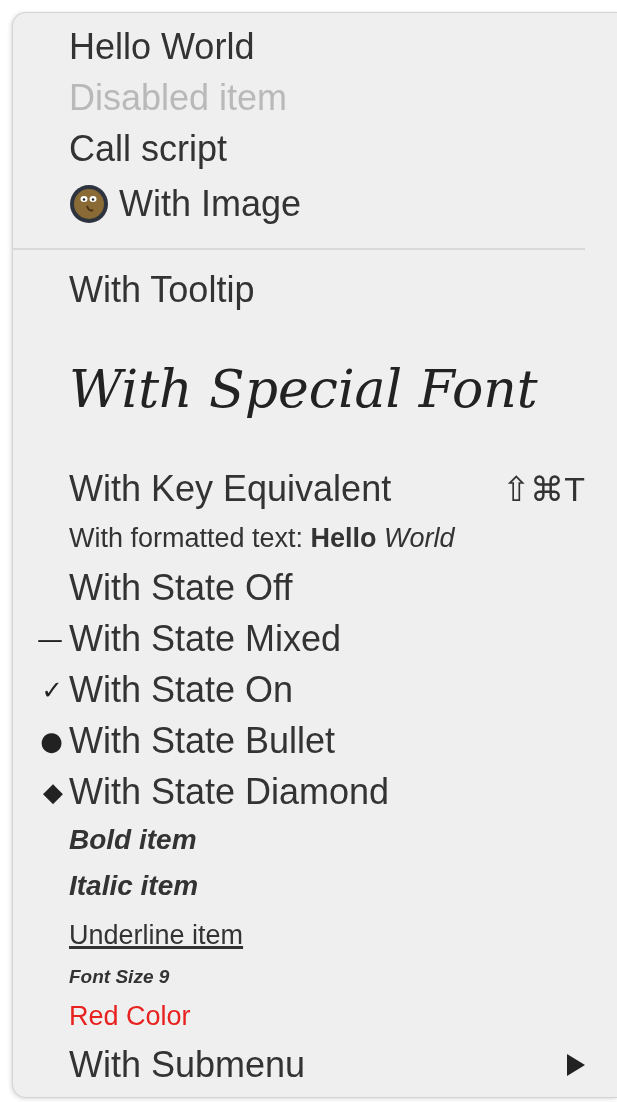 This screenshot has height=1102, width=617. What do you see at coordinates (299, 1064) in the screenshot?
I see `menu-item: With Submenu` at bounding box center [299, 1064].